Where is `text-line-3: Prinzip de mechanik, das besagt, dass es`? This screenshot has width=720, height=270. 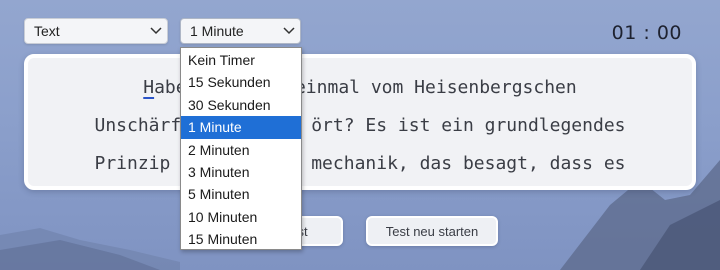
text-line-3: Prinzip de mechanik, das besagt, dass es is located at coordinates (360, 163).